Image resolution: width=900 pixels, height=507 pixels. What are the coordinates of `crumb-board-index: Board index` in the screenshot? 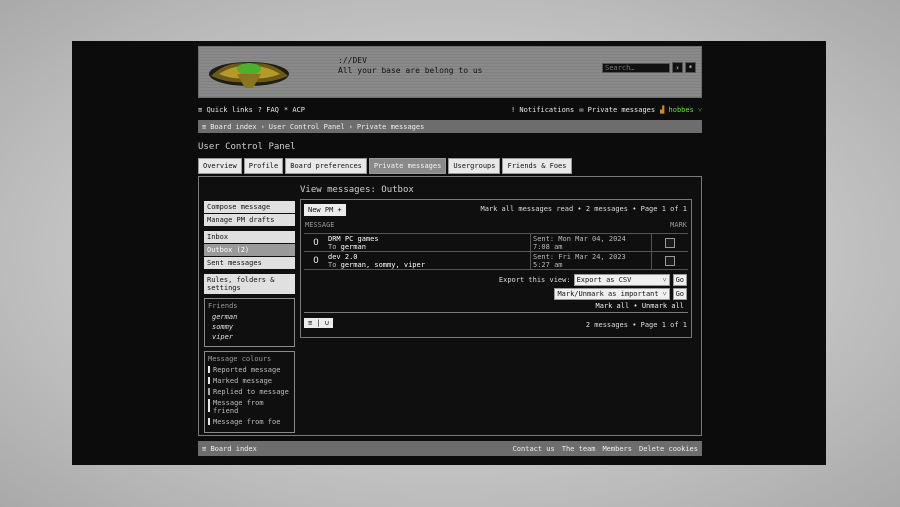 It's located at (233, 127).